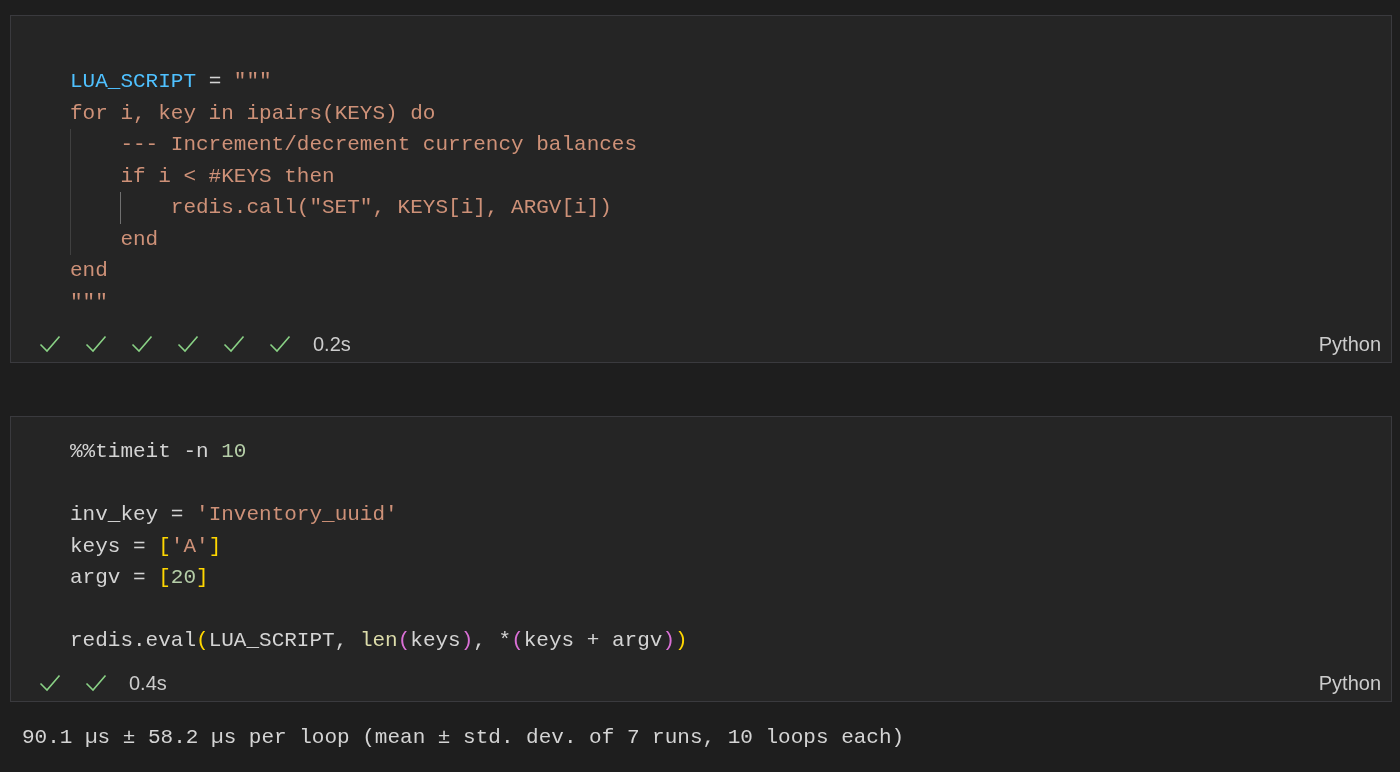 Image resolution: width=1400 pixels, height=772 pixels. Describe the element at coordinates (379, 640) in the screenshot. I see `code-line: redis.eval(LUA_SCRIPT, len(keys), *(keys + argv))` at that location.